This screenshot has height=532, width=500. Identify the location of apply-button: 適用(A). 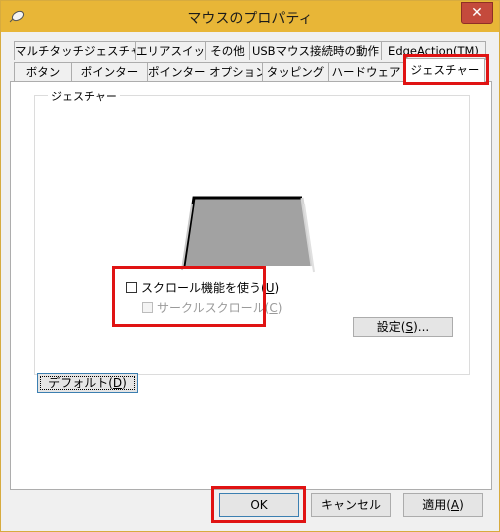
(443, 505).